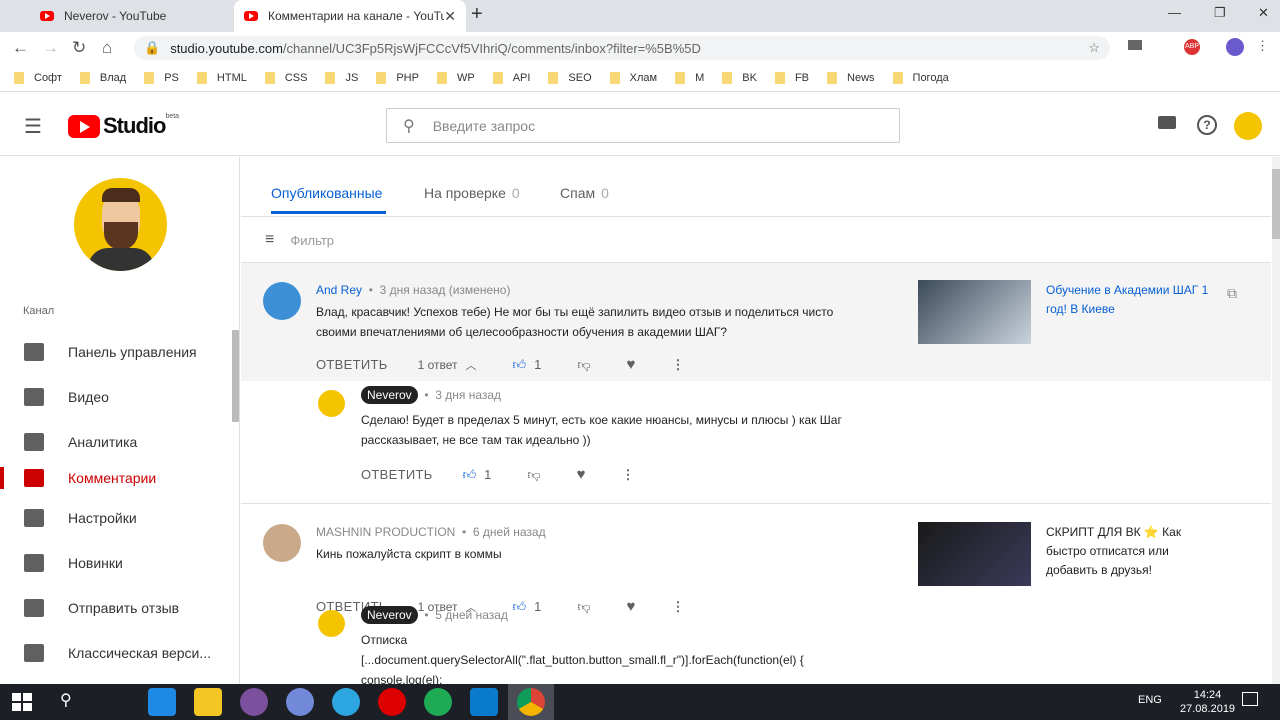 The width and height of the screenshot is (1280, 720). Describe the element at coordinates (116, 478) in the screenshot. I see `sidebar-item: Комментарии` at that location.